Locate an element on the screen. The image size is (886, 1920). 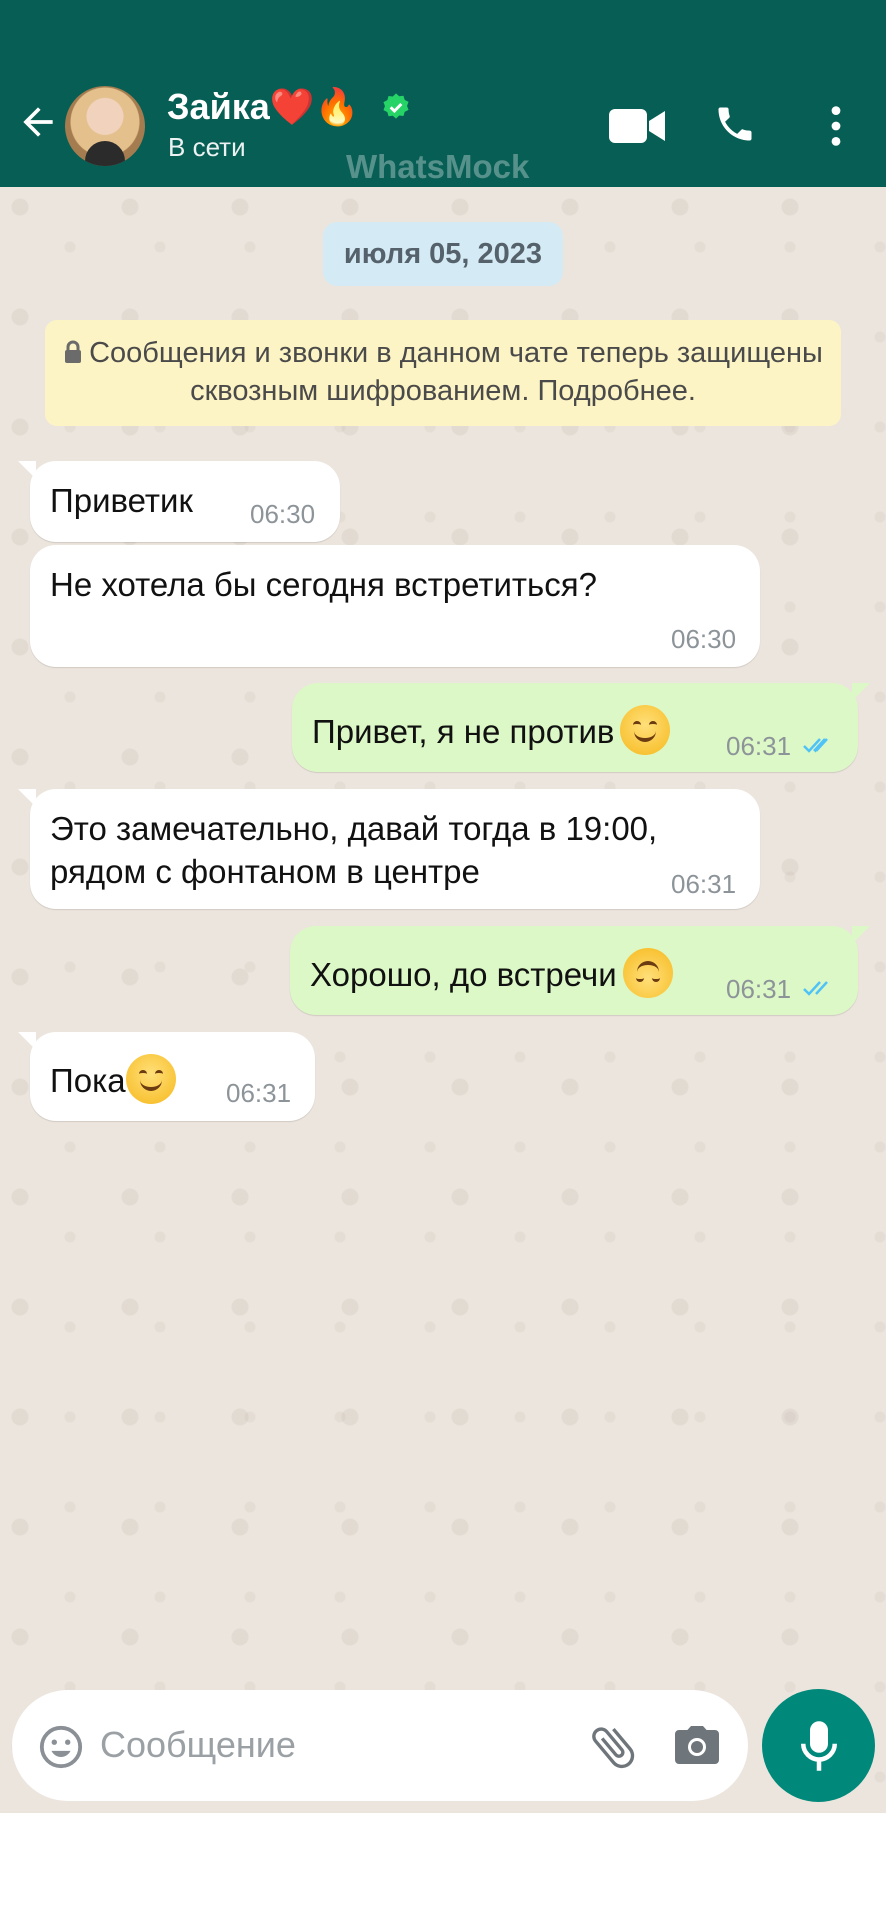
message-input-bar is located at coordinates (380, 1745).